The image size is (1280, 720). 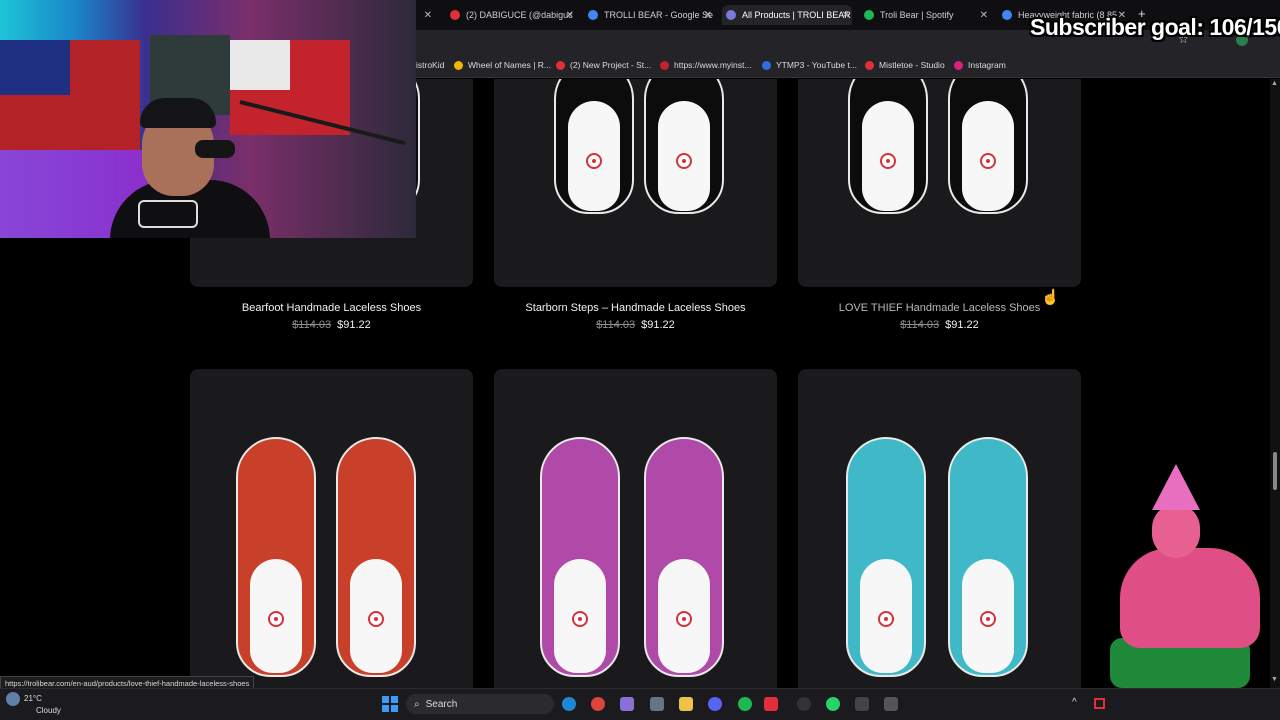 I want to click on tab-close-partial: ✕, so click(x=427, y=15).